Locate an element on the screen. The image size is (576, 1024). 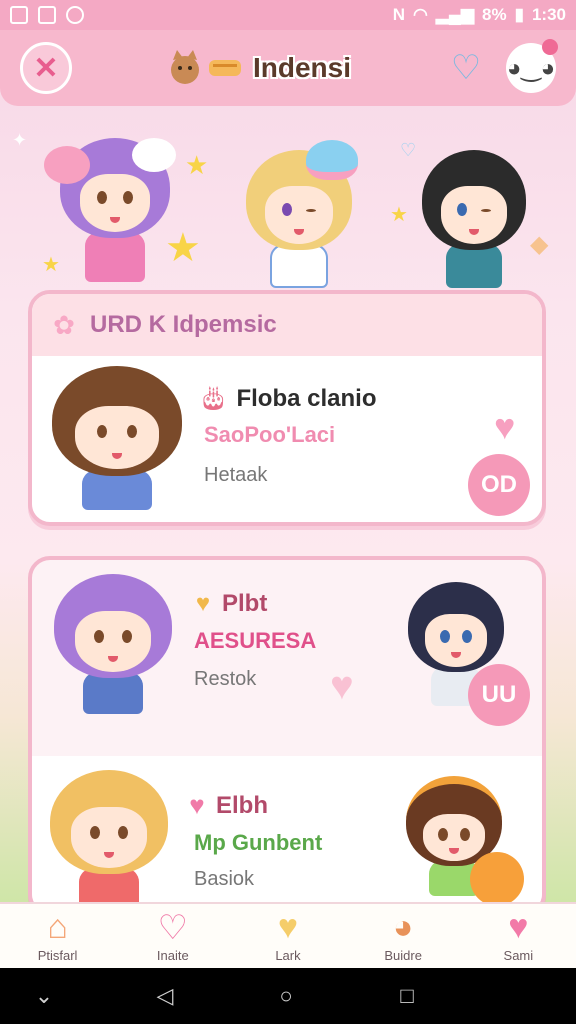
nav-item-invite: ♡ Inaite is located at coordinates (173, 935).